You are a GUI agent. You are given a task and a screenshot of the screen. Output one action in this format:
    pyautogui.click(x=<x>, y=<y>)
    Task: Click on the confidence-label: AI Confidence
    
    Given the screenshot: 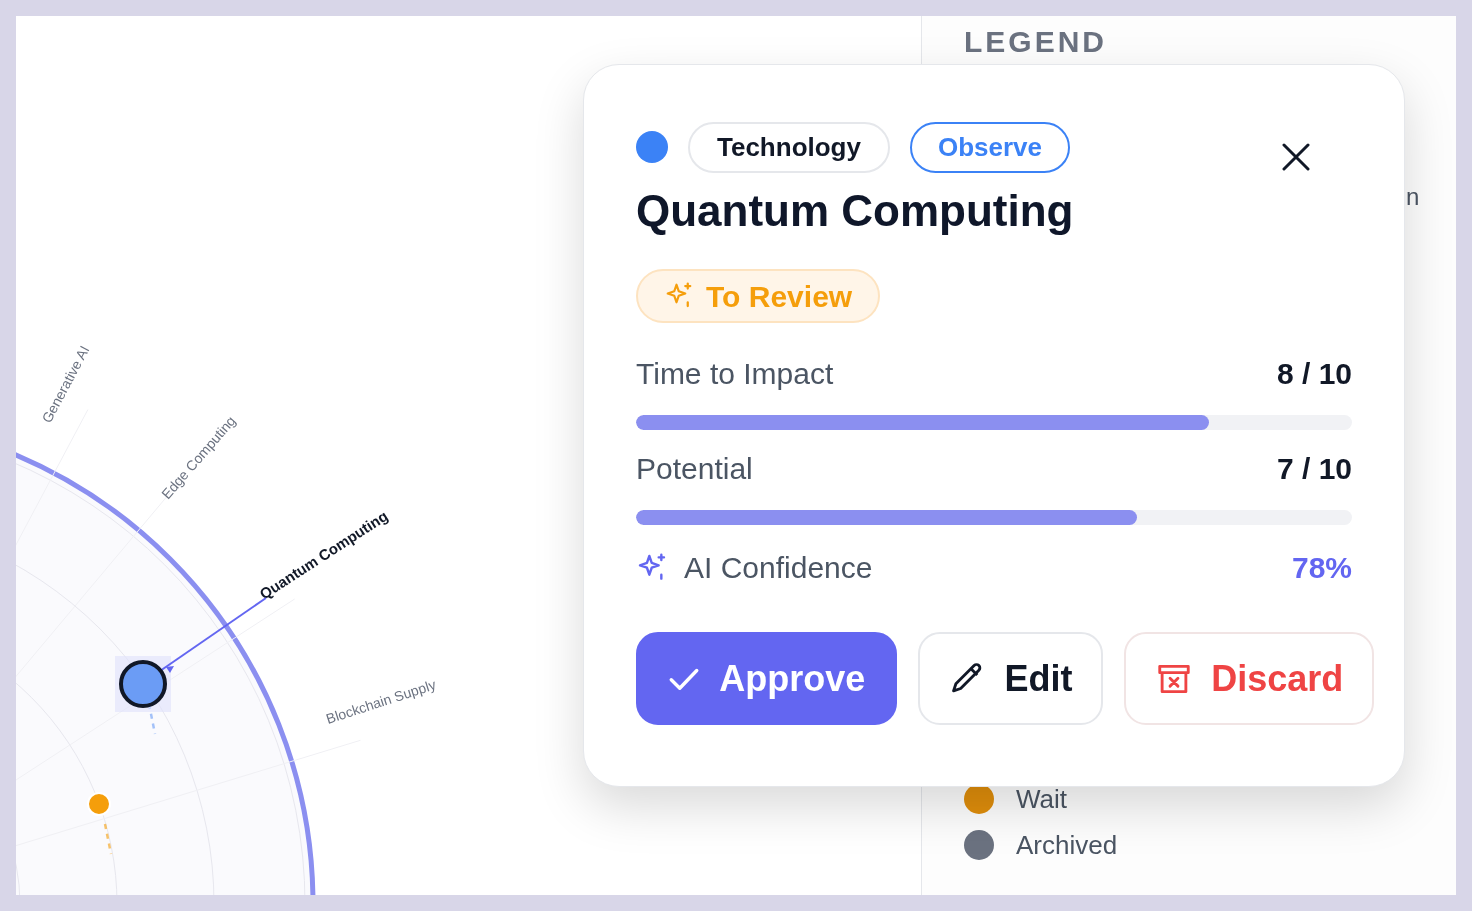 What is the action you would take?
    pyautogui.click(x=778, y=568)
    